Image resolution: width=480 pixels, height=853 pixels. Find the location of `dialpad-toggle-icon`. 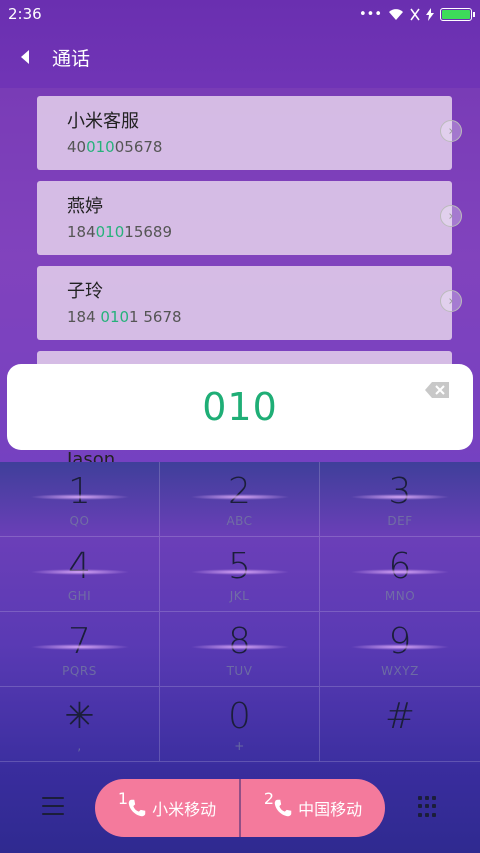

dialpad-toggle-icon is located at coordinates (428, 807).